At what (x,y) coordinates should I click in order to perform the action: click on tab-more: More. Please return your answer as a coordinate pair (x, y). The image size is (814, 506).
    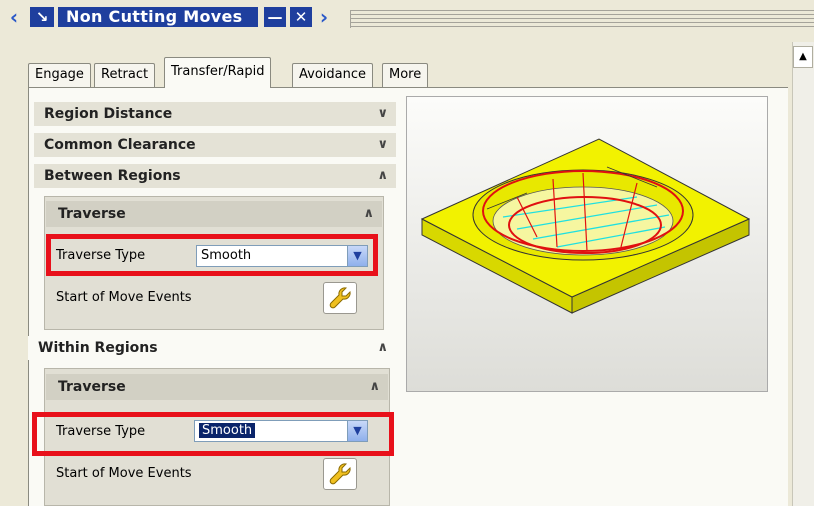
    Looking at the image, I should click on (405, 75).